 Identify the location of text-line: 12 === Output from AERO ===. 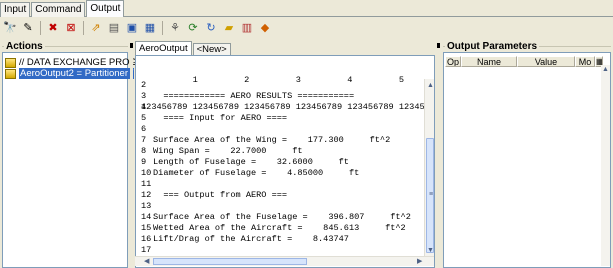
(214, 195).